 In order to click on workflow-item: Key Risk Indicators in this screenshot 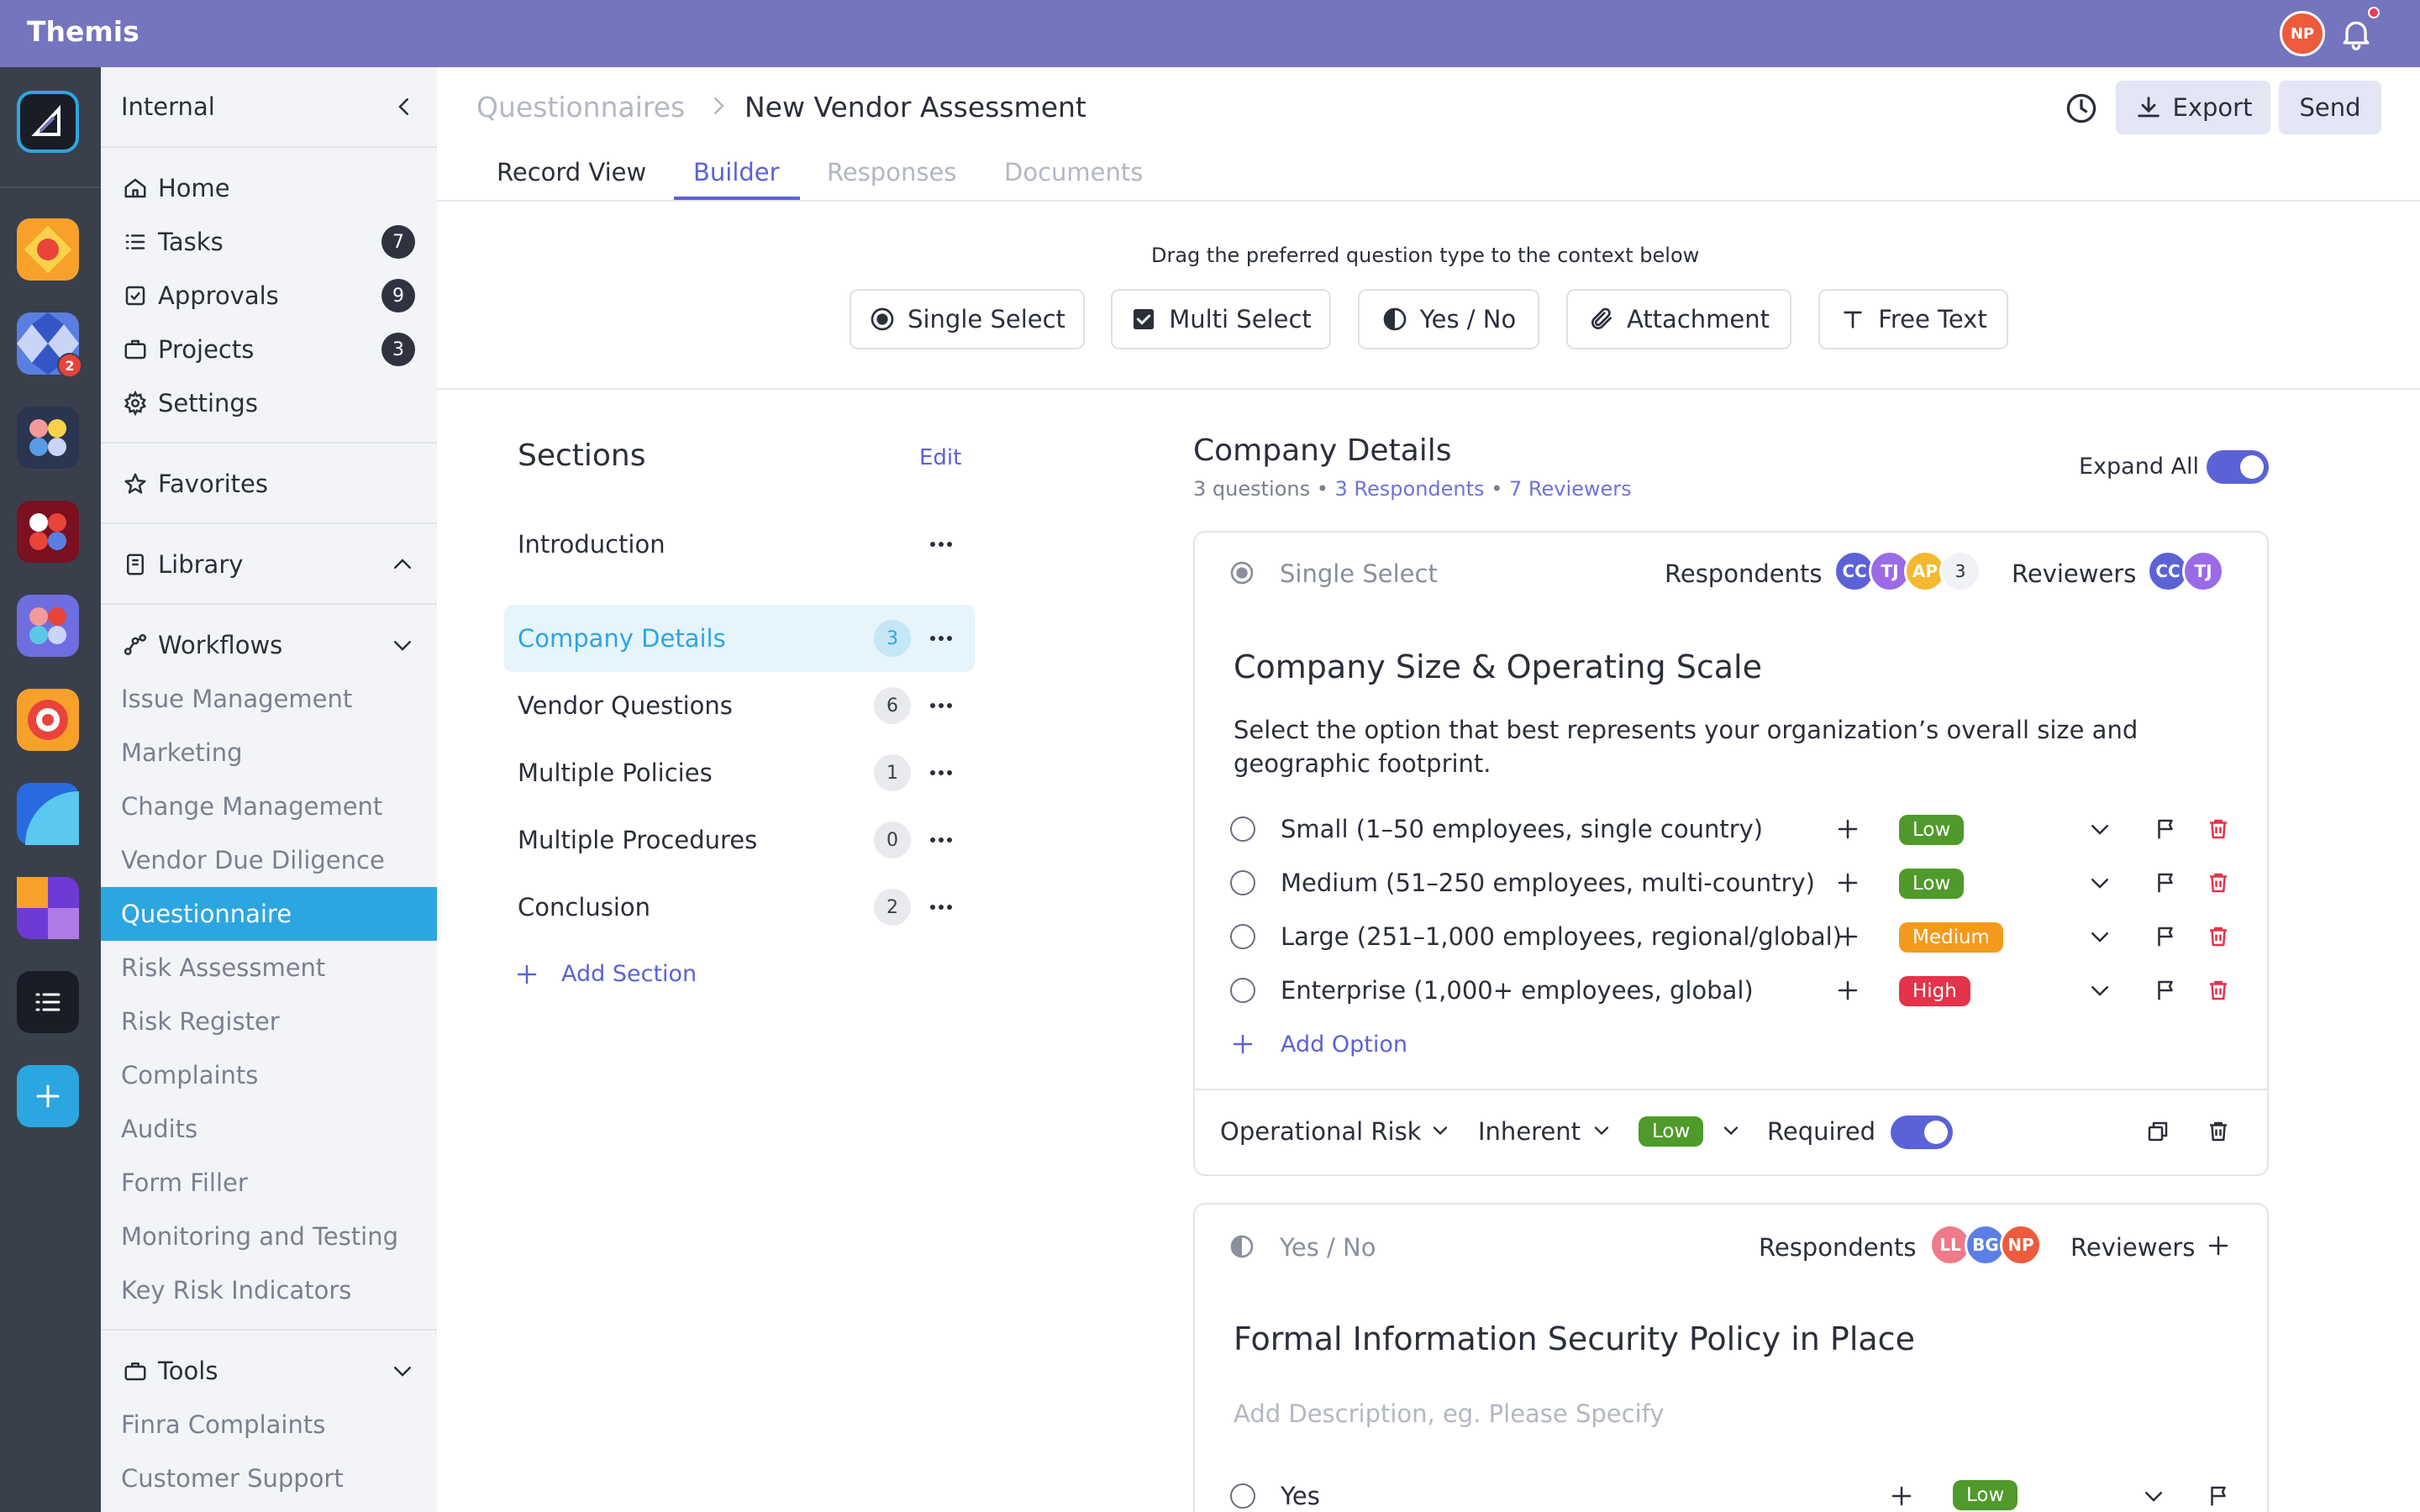, I will do `click(269, 1290)`.